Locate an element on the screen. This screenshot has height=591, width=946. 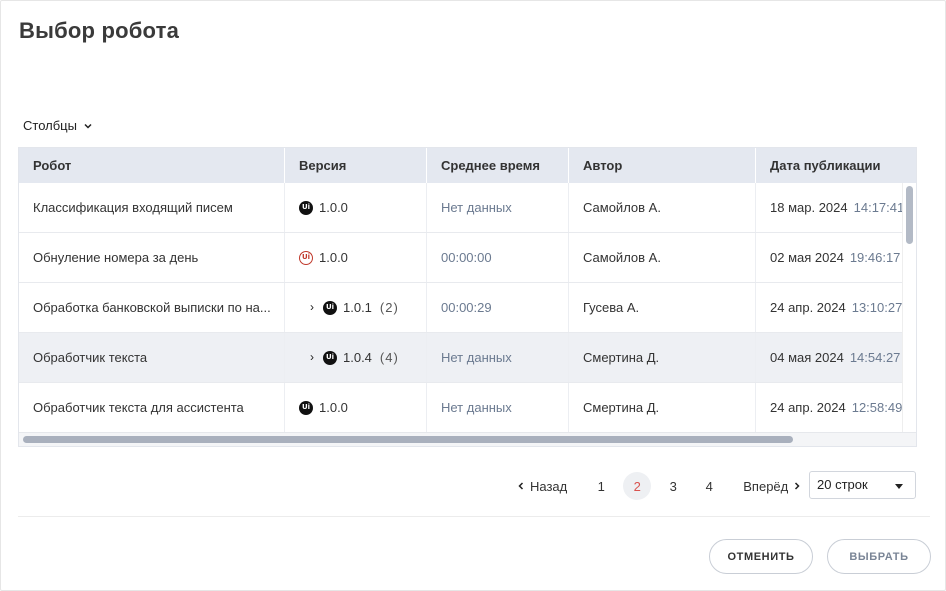
horizontal-scrollbar is located at coordinates (467, 439).